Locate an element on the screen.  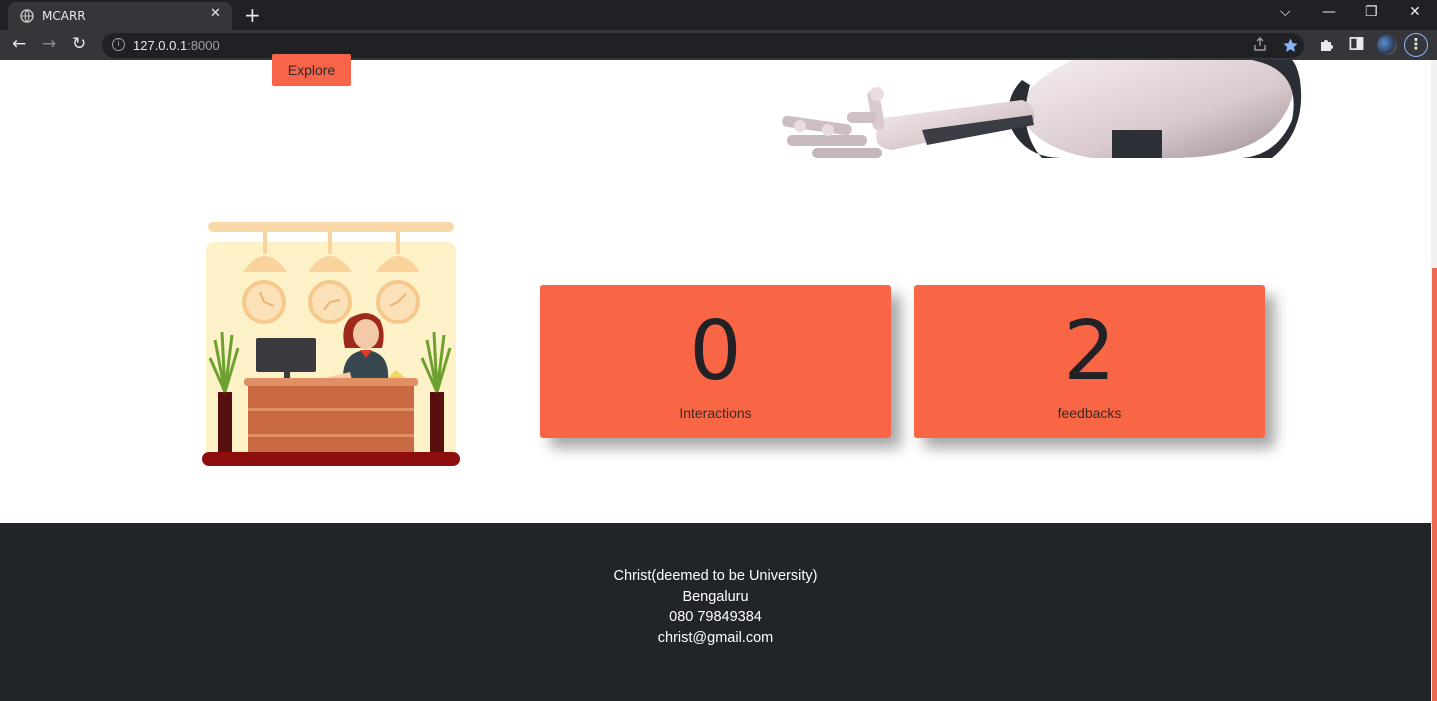
feedbacks-count: 2 is located at coordinates (1089, 351).